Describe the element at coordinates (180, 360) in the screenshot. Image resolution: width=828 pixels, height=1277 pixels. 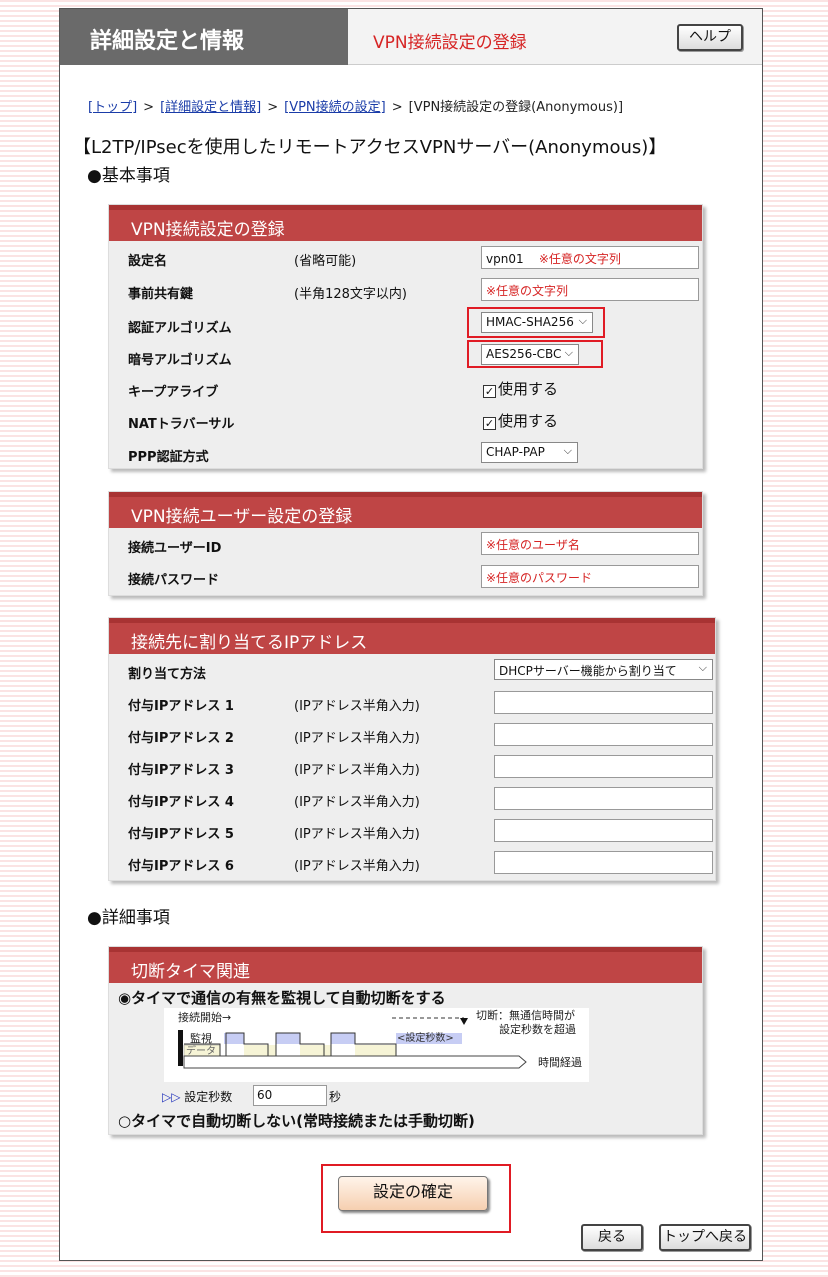
I see `enc-algorithm-label: 暗号アルゴリズム` at that location.